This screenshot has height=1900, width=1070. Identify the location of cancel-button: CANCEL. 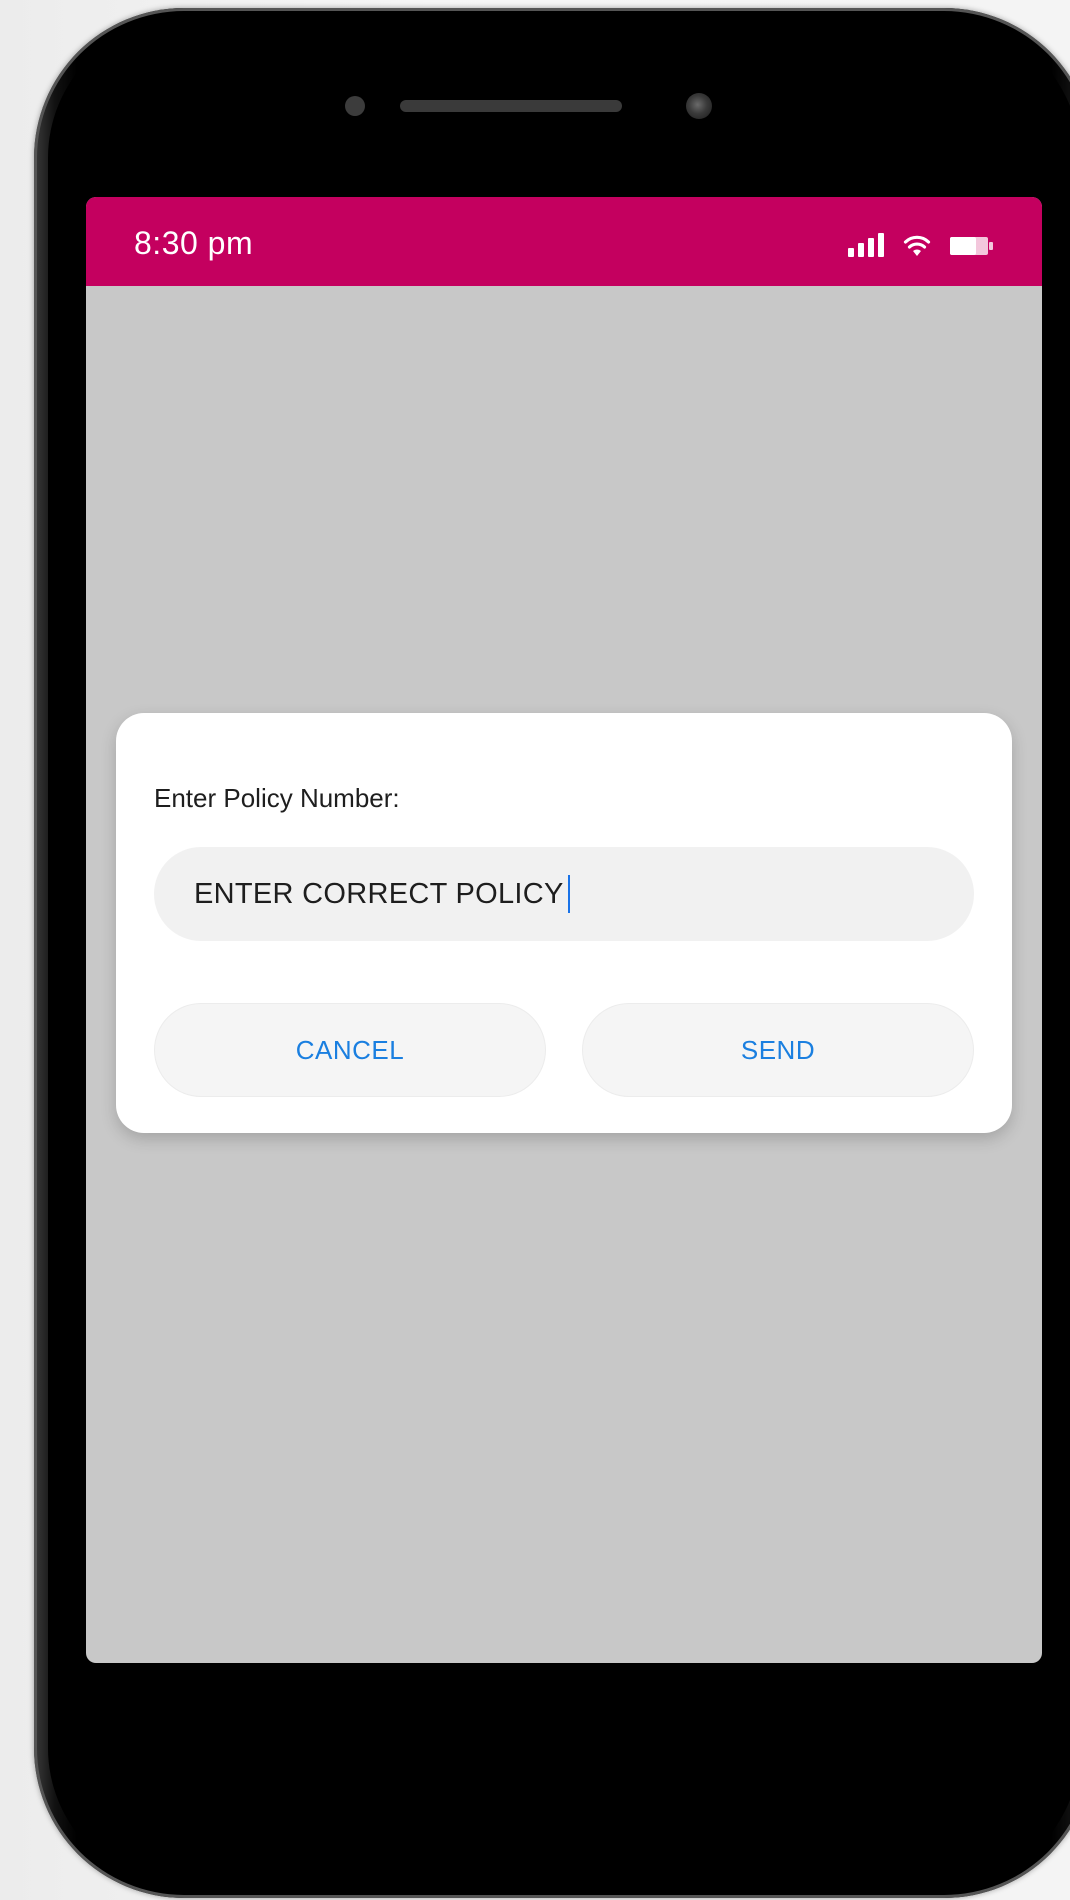
(350, 1050).